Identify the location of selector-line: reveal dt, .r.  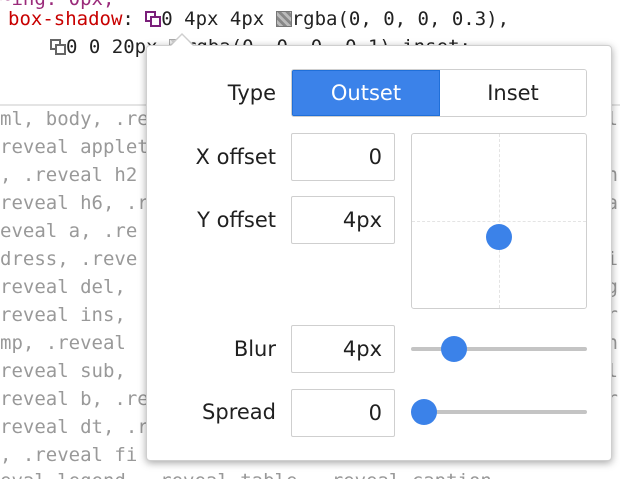
(74, 427).